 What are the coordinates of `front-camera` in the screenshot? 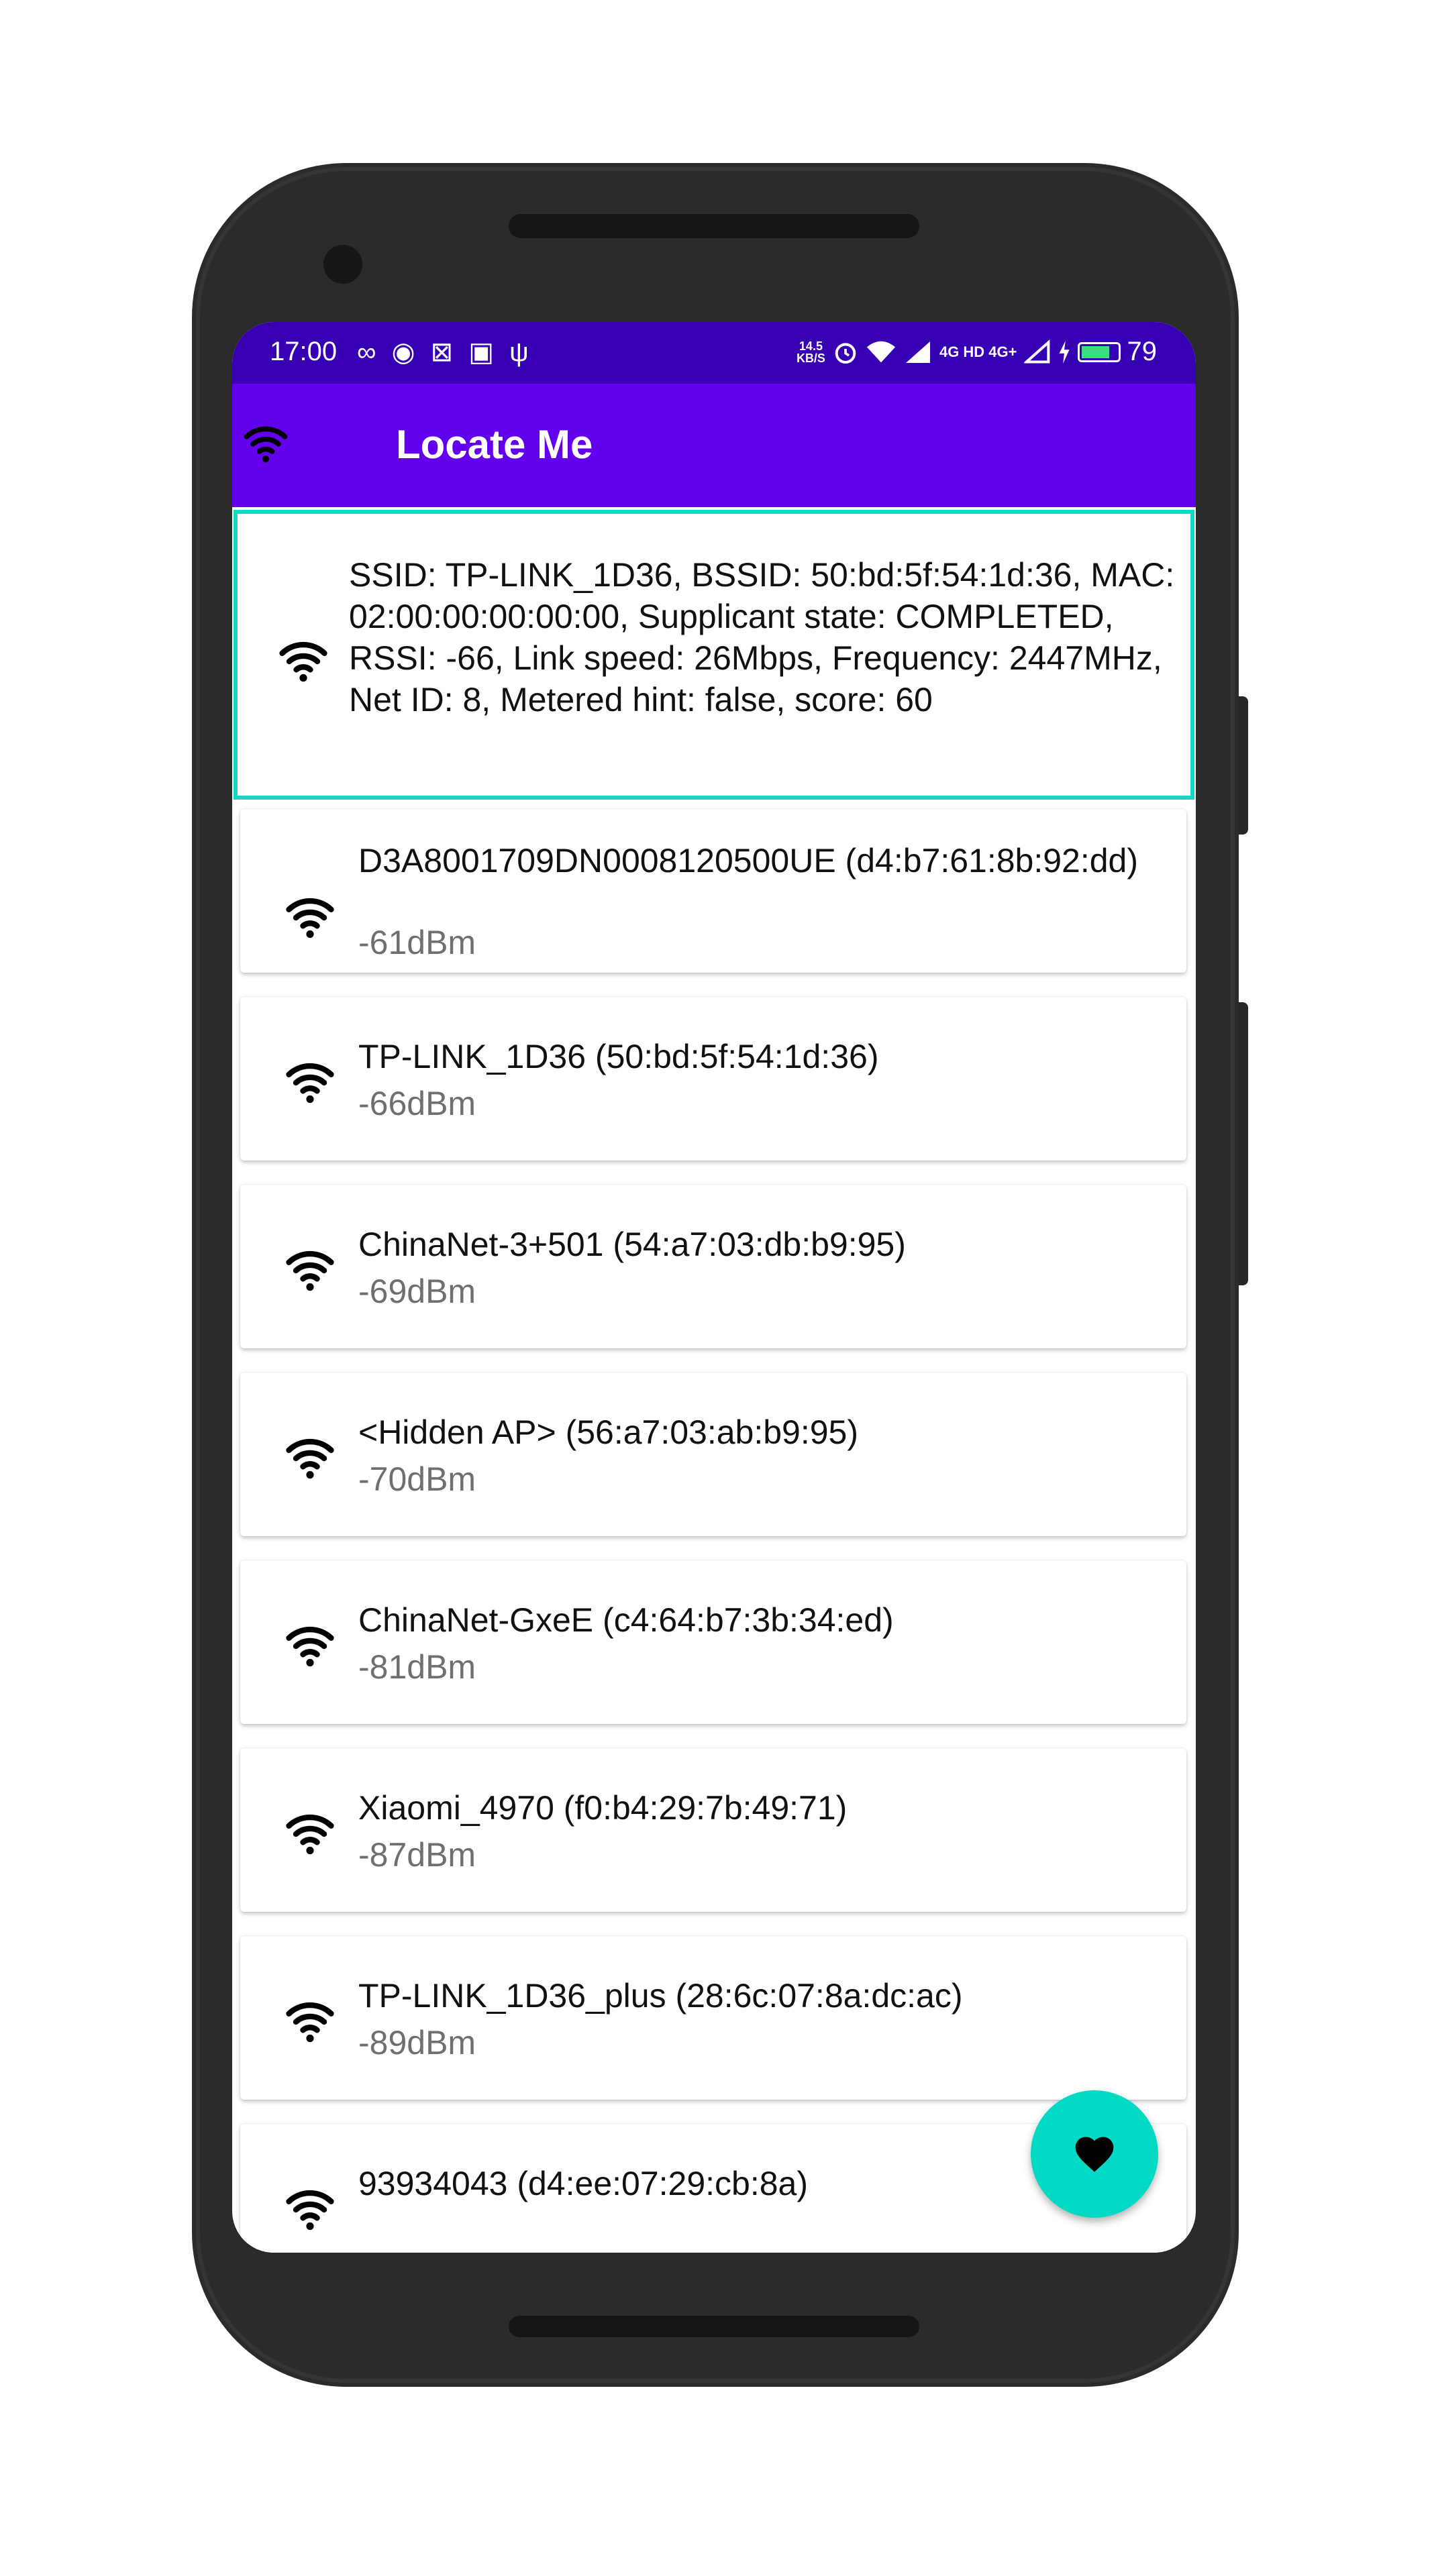 It's located at (342, 264).